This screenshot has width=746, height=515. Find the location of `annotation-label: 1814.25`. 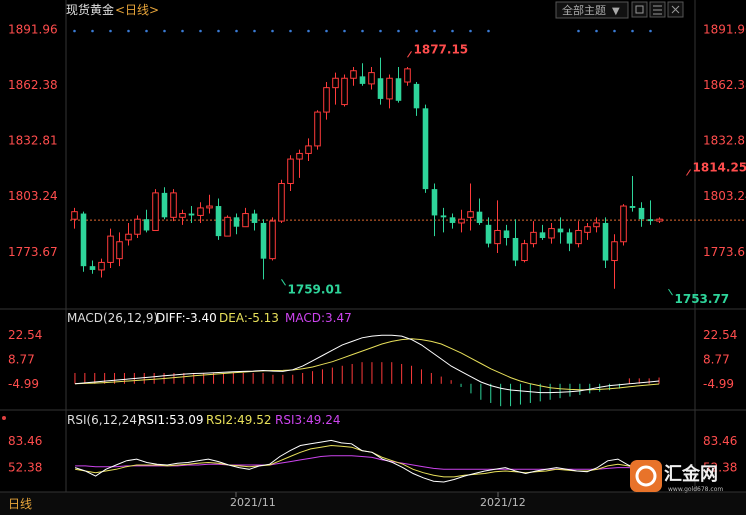

annotation-label: 1814.25 is located at coordinates (719, 168).